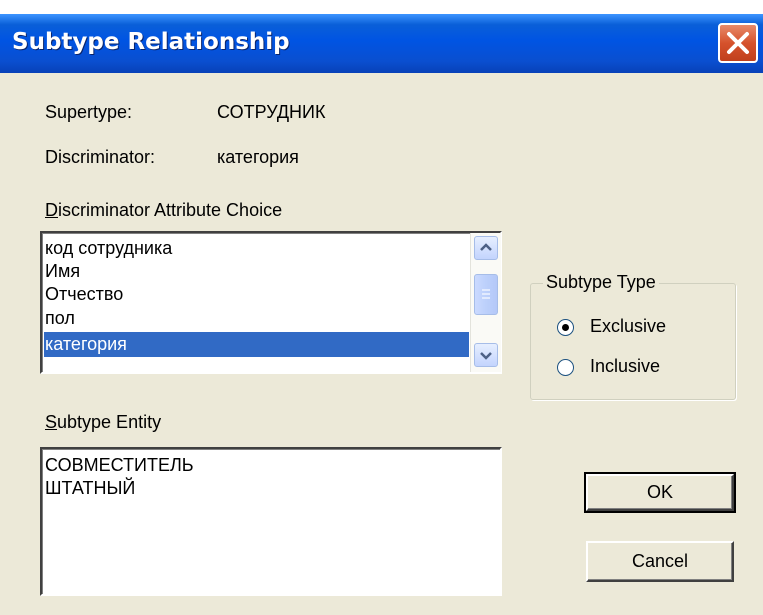 The height and width of the screenshot is (615, 763). Describe the element at coordinates (151, 42) in the screenshot. I see `window-title: Subtype Relationship` at that location.